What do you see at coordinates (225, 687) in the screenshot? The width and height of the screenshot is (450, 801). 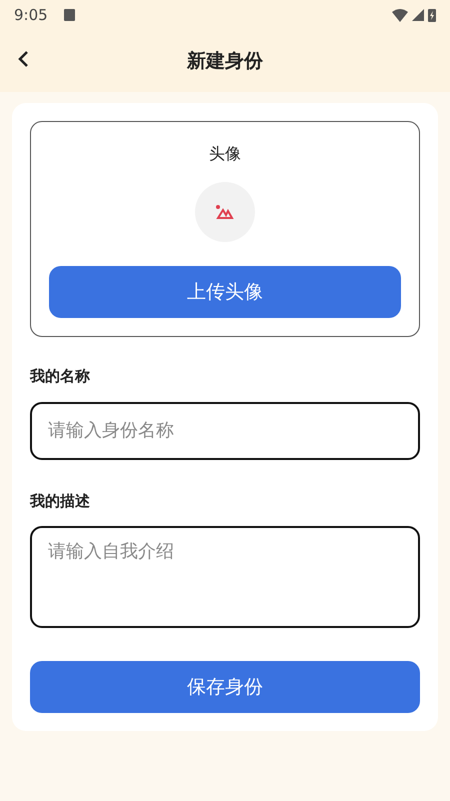 I see `save-button: 保存身份` at bounding box center [225, 687].